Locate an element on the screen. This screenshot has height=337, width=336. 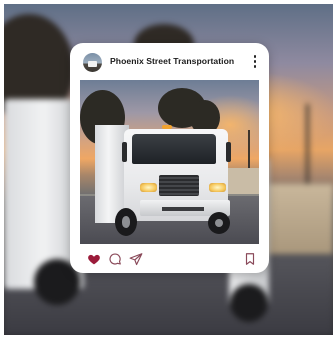
comment-icon is located at coordinates (115, 259).